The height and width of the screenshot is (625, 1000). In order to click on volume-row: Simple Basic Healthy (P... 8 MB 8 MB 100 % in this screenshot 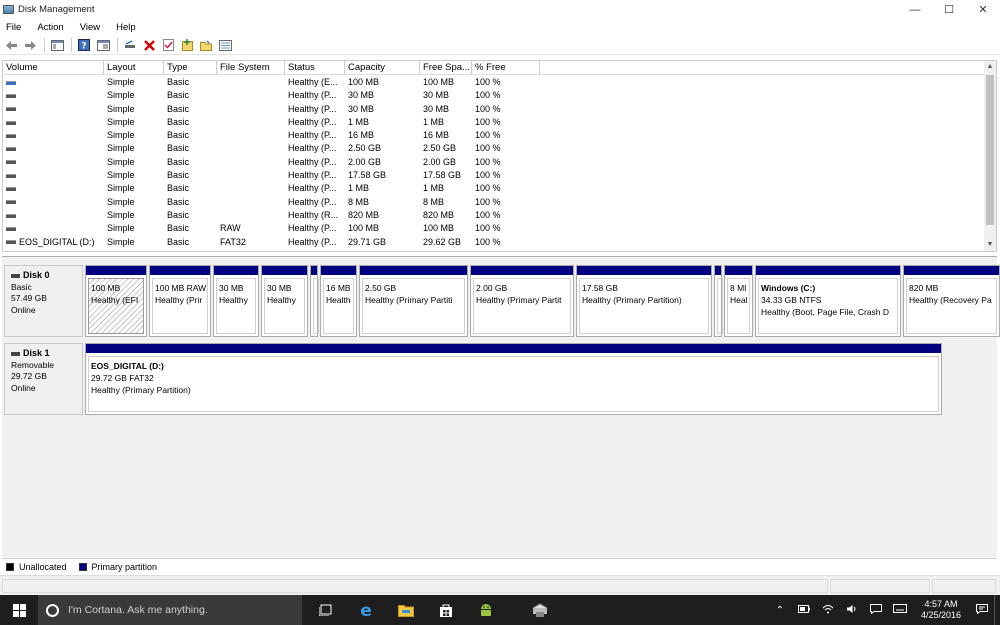, I will do `click(493, 202)`.